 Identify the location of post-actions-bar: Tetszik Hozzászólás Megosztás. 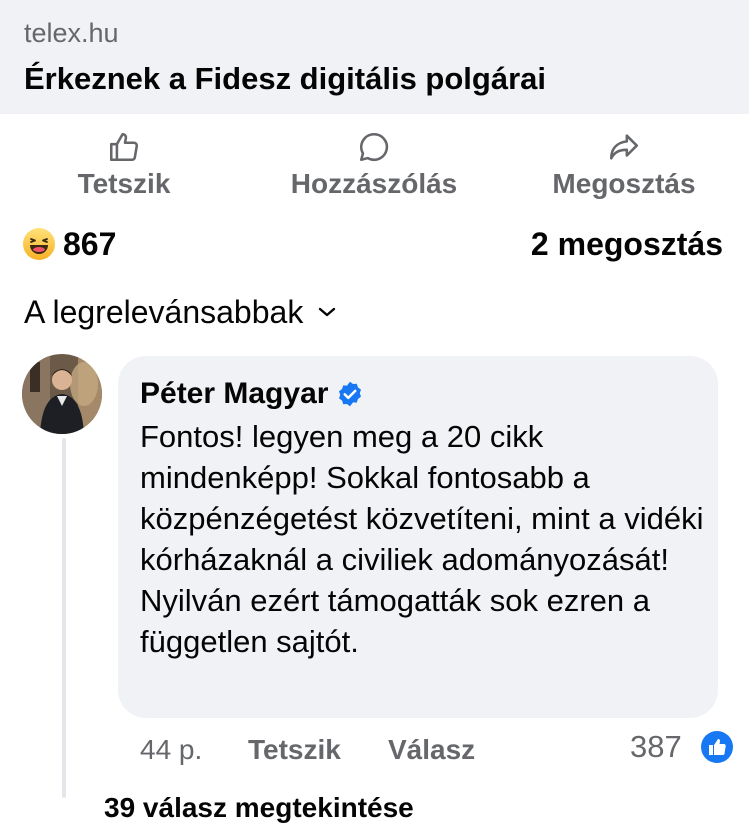
(374, 164).